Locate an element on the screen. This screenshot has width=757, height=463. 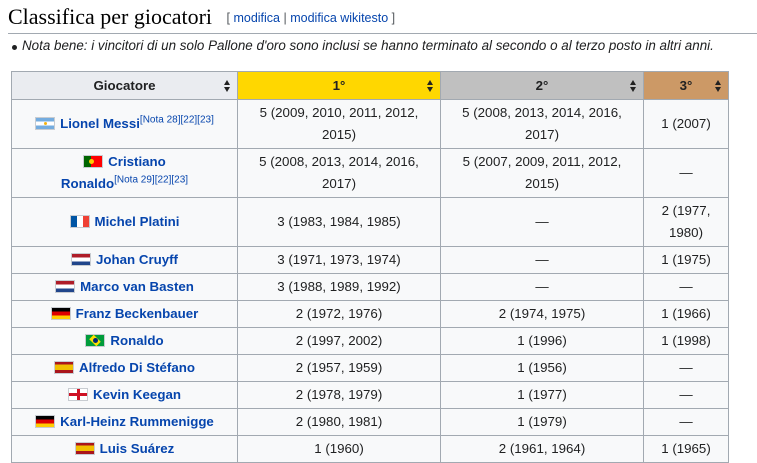
player-link: Lionel Messi is located at coordinates (100, 123).